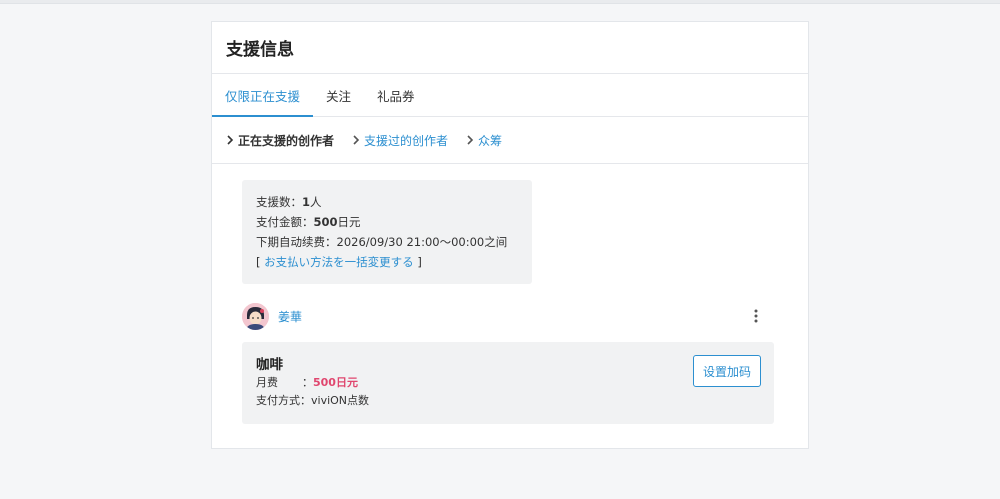 The height and width of the screenshot is (499, 1000). I want to click on fee-colon: ：, so click(307, 382).